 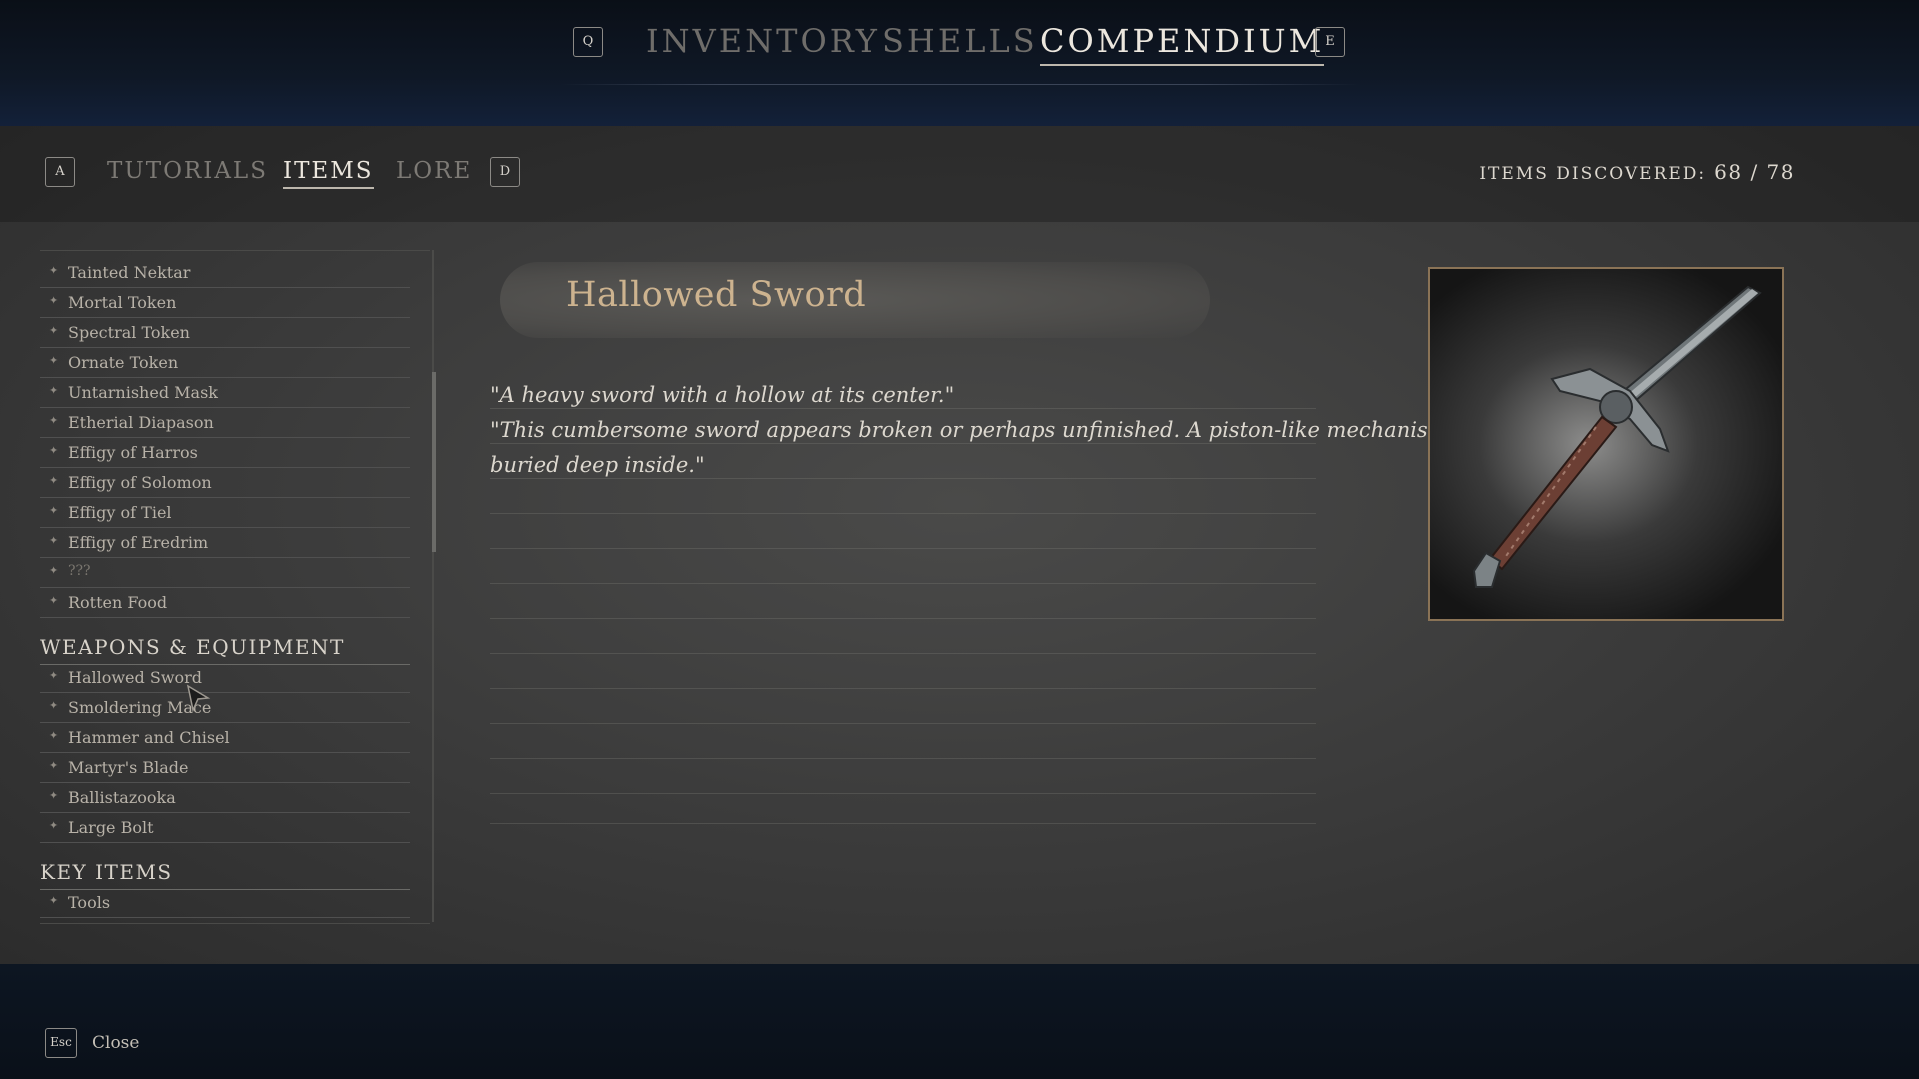 I want to click on list-item: ✦ Effigy of Harros, so click(x=225, y=453).